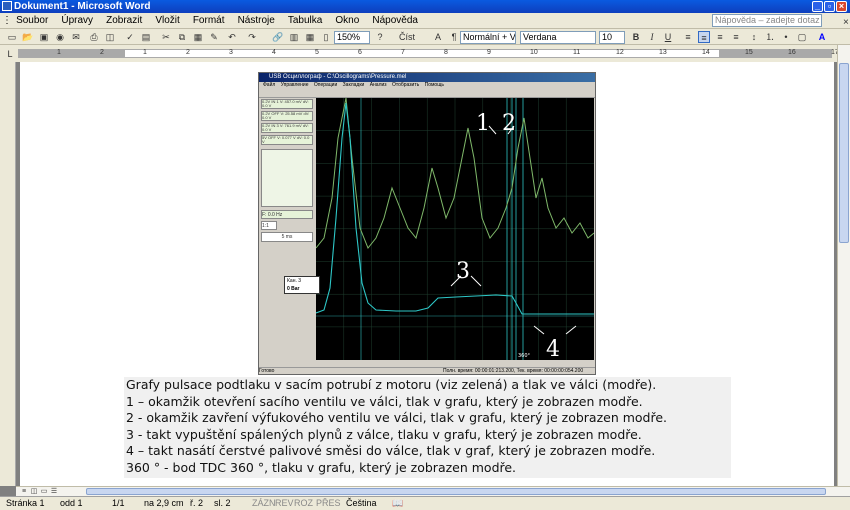 This screenshot has height=510, width=850. What do you see at coordinates (146, 37) in the screenshot?
I see `research-icon: ▤` at bounding box center [146, 37].